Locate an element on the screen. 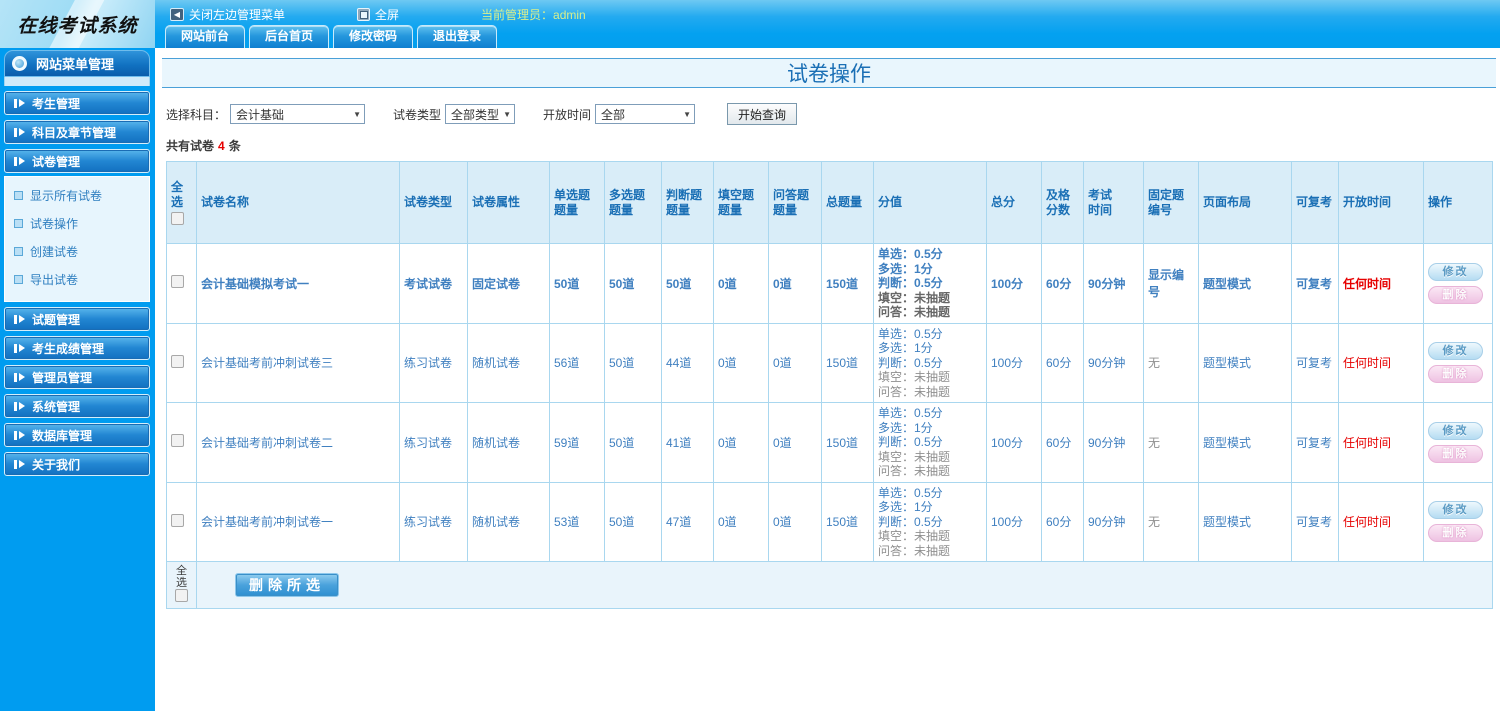 The width and height of the screenshot is (1500, 711). sidebar-item-score-mgmt: 考生成绩管理 is located at coordinates (77, 348).